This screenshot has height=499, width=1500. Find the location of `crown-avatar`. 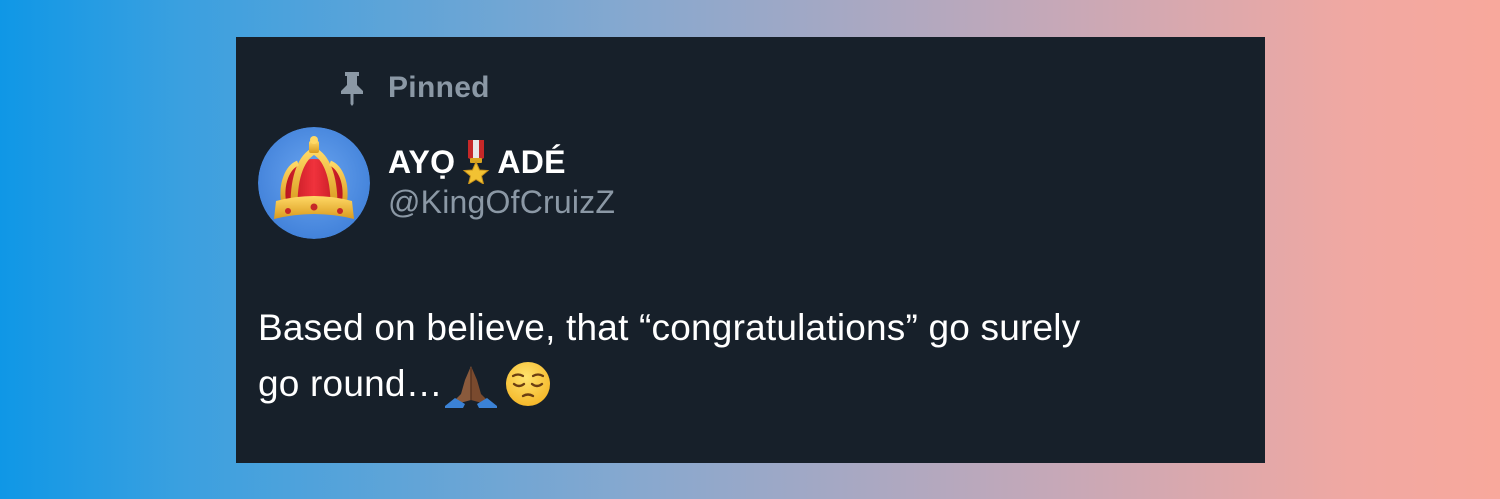

crown-avatar is located at coordinates (314, 183).